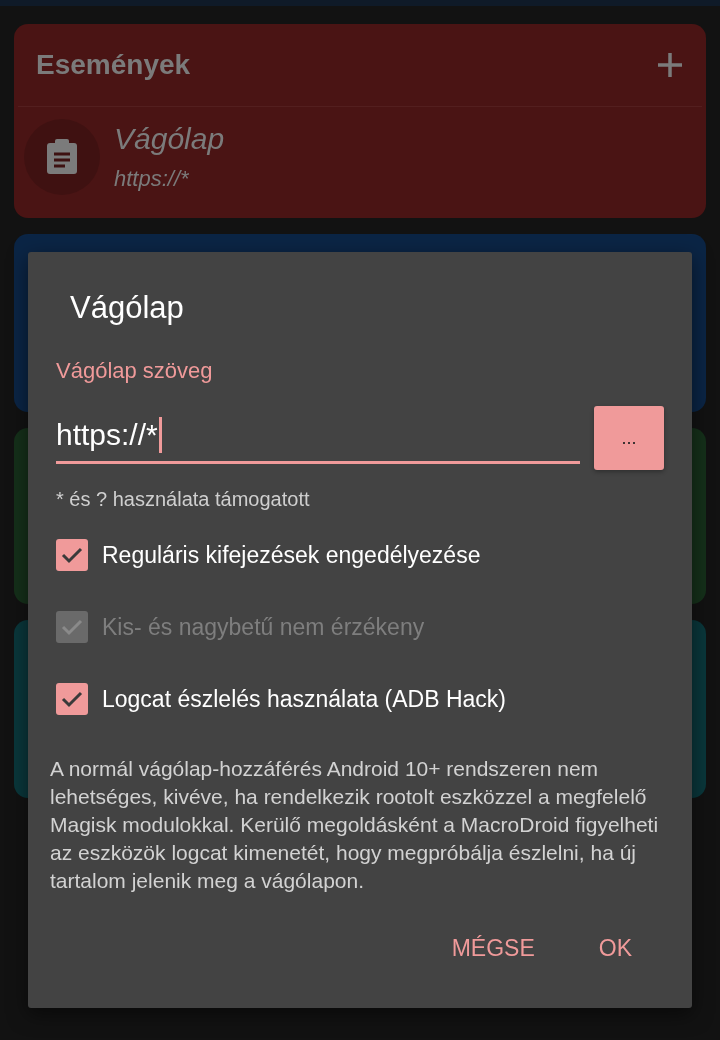 This screenshot has height=1040, width=720. I want to click on checkbox-label: Logcat észlelés használata (ADB Hack), so click(304, 699).